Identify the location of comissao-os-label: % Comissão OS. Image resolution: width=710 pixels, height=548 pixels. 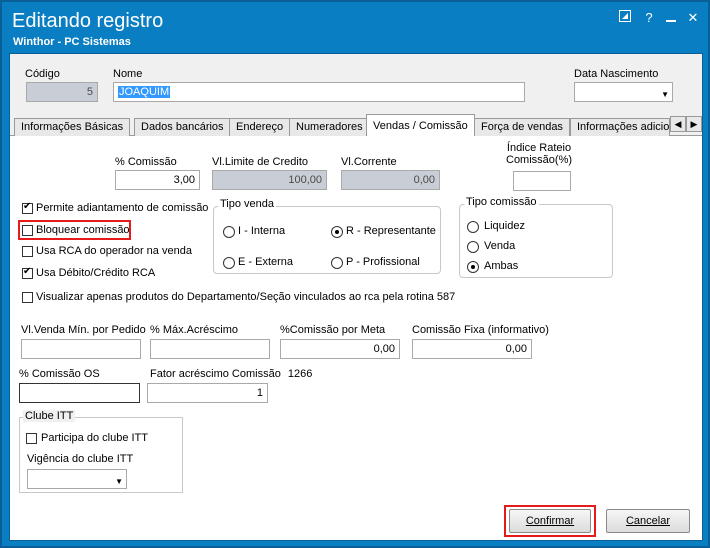
(59, 374).